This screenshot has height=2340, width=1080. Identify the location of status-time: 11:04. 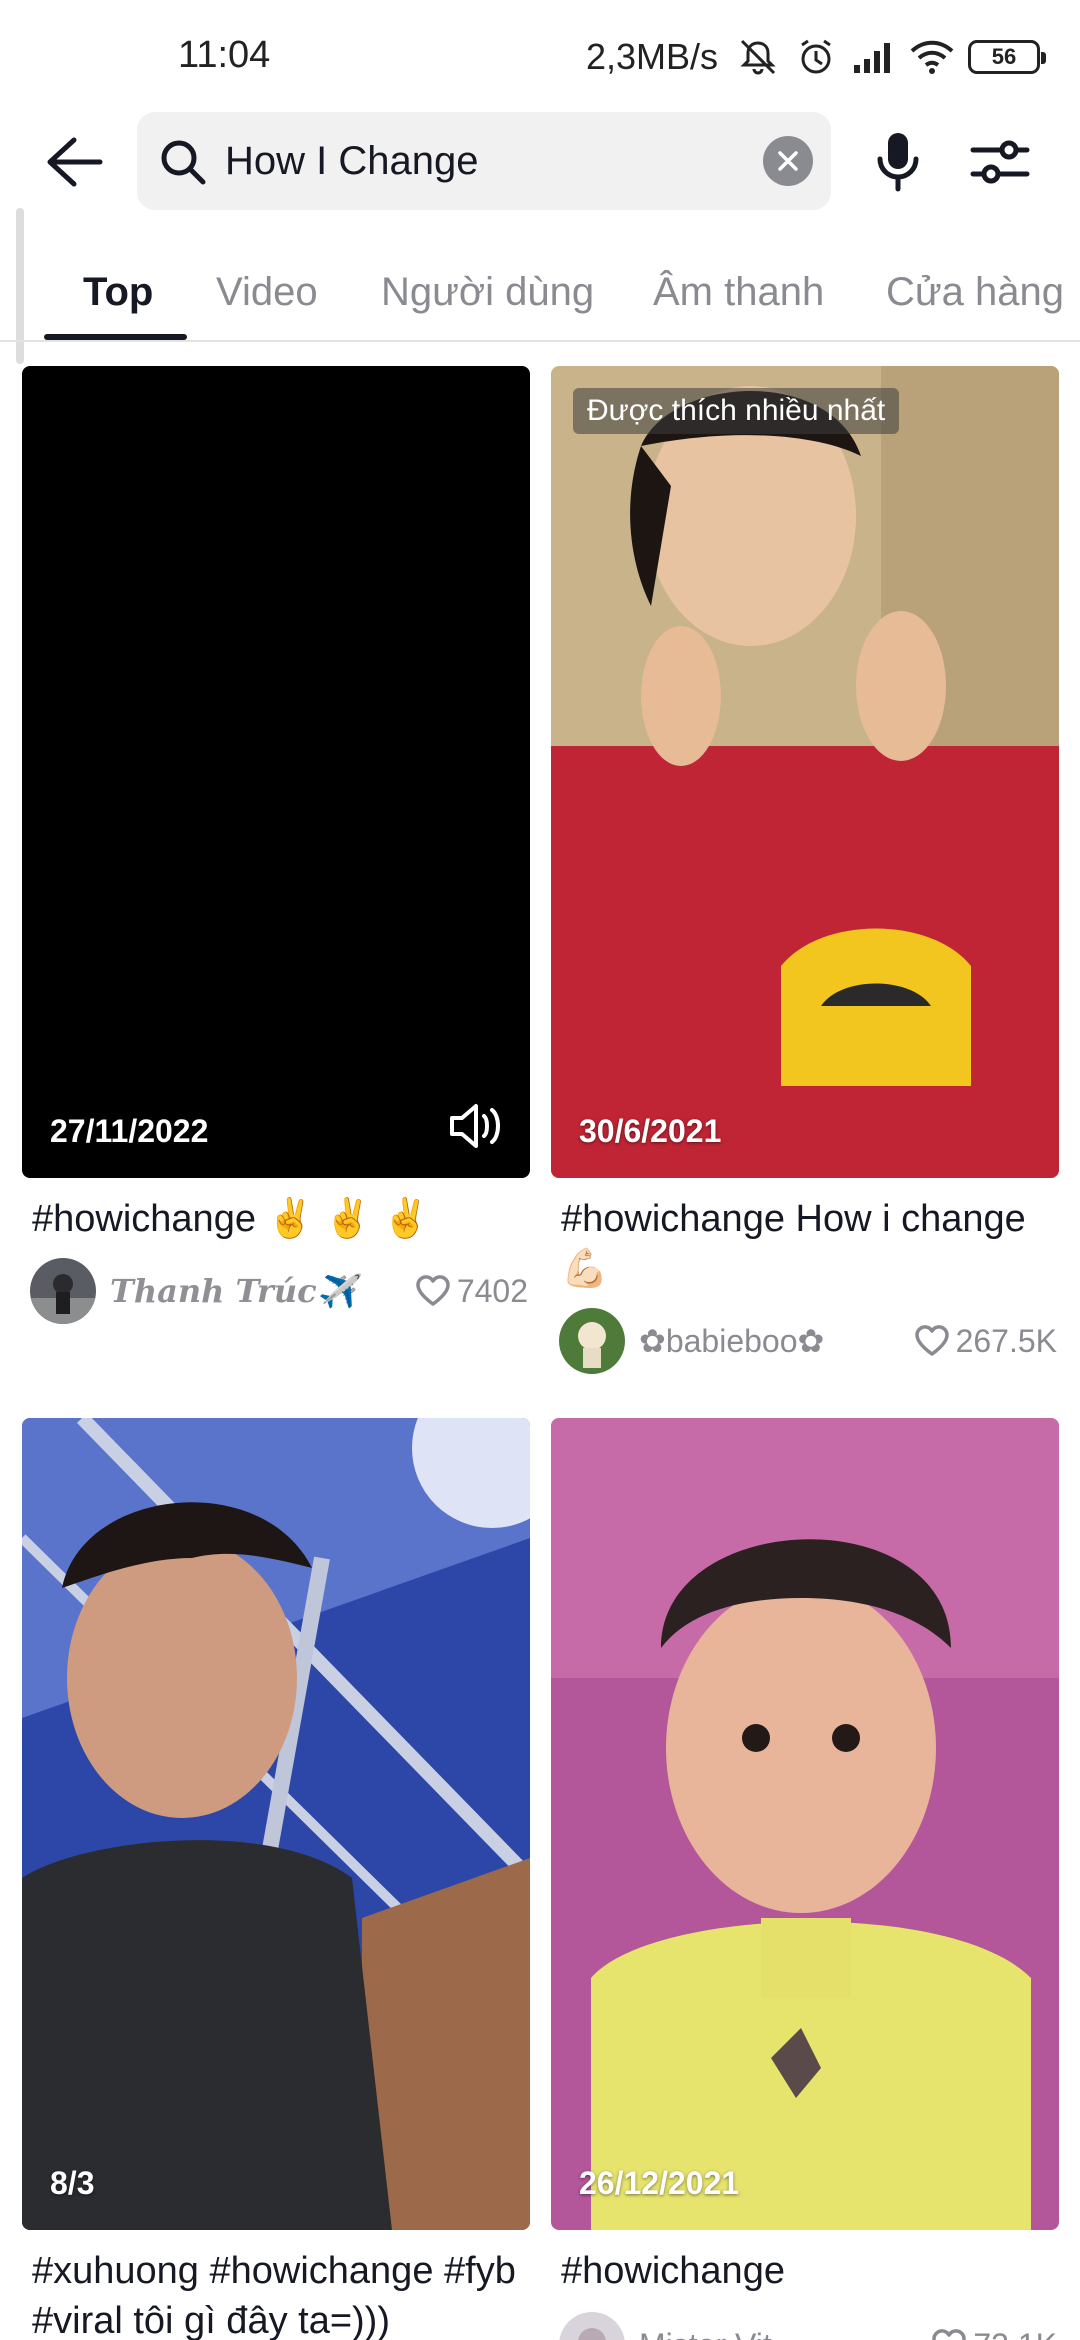
(224, 55).